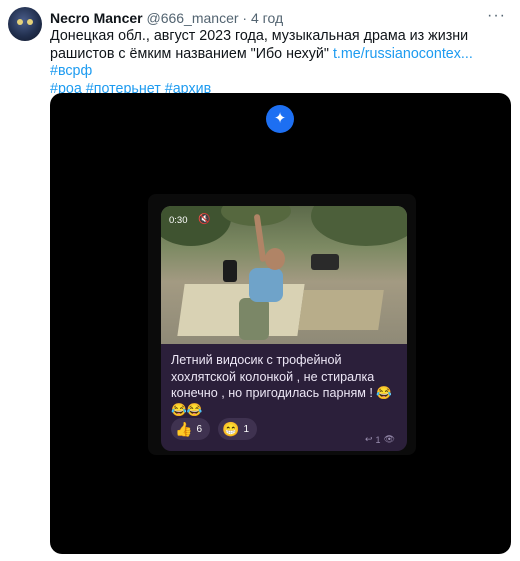  What do you see at coordinates (230, 271) in the screenshot?
I see `speaker-object` at bounding box center [230, 271].